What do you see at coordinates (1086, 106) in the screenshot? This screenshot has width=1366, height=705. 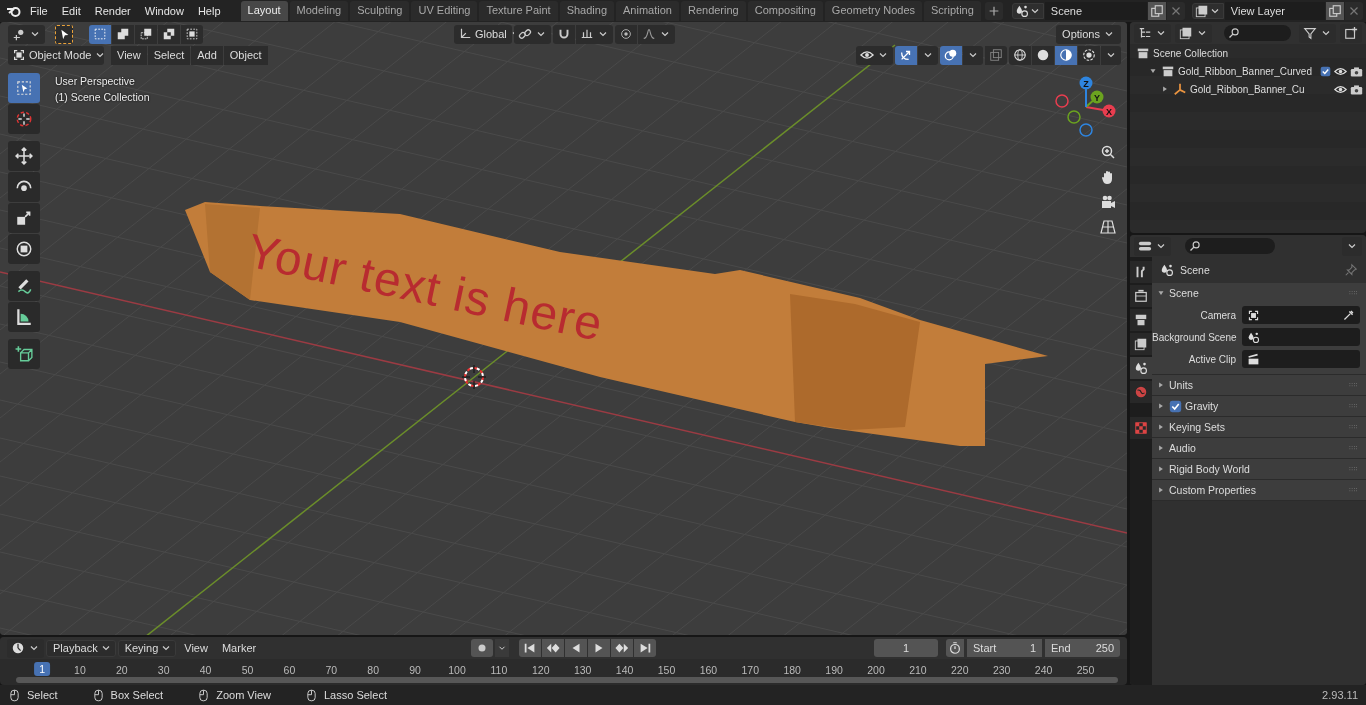 I see `navigation-gizmo: X Y Z` at bounding box center [1086, 106].